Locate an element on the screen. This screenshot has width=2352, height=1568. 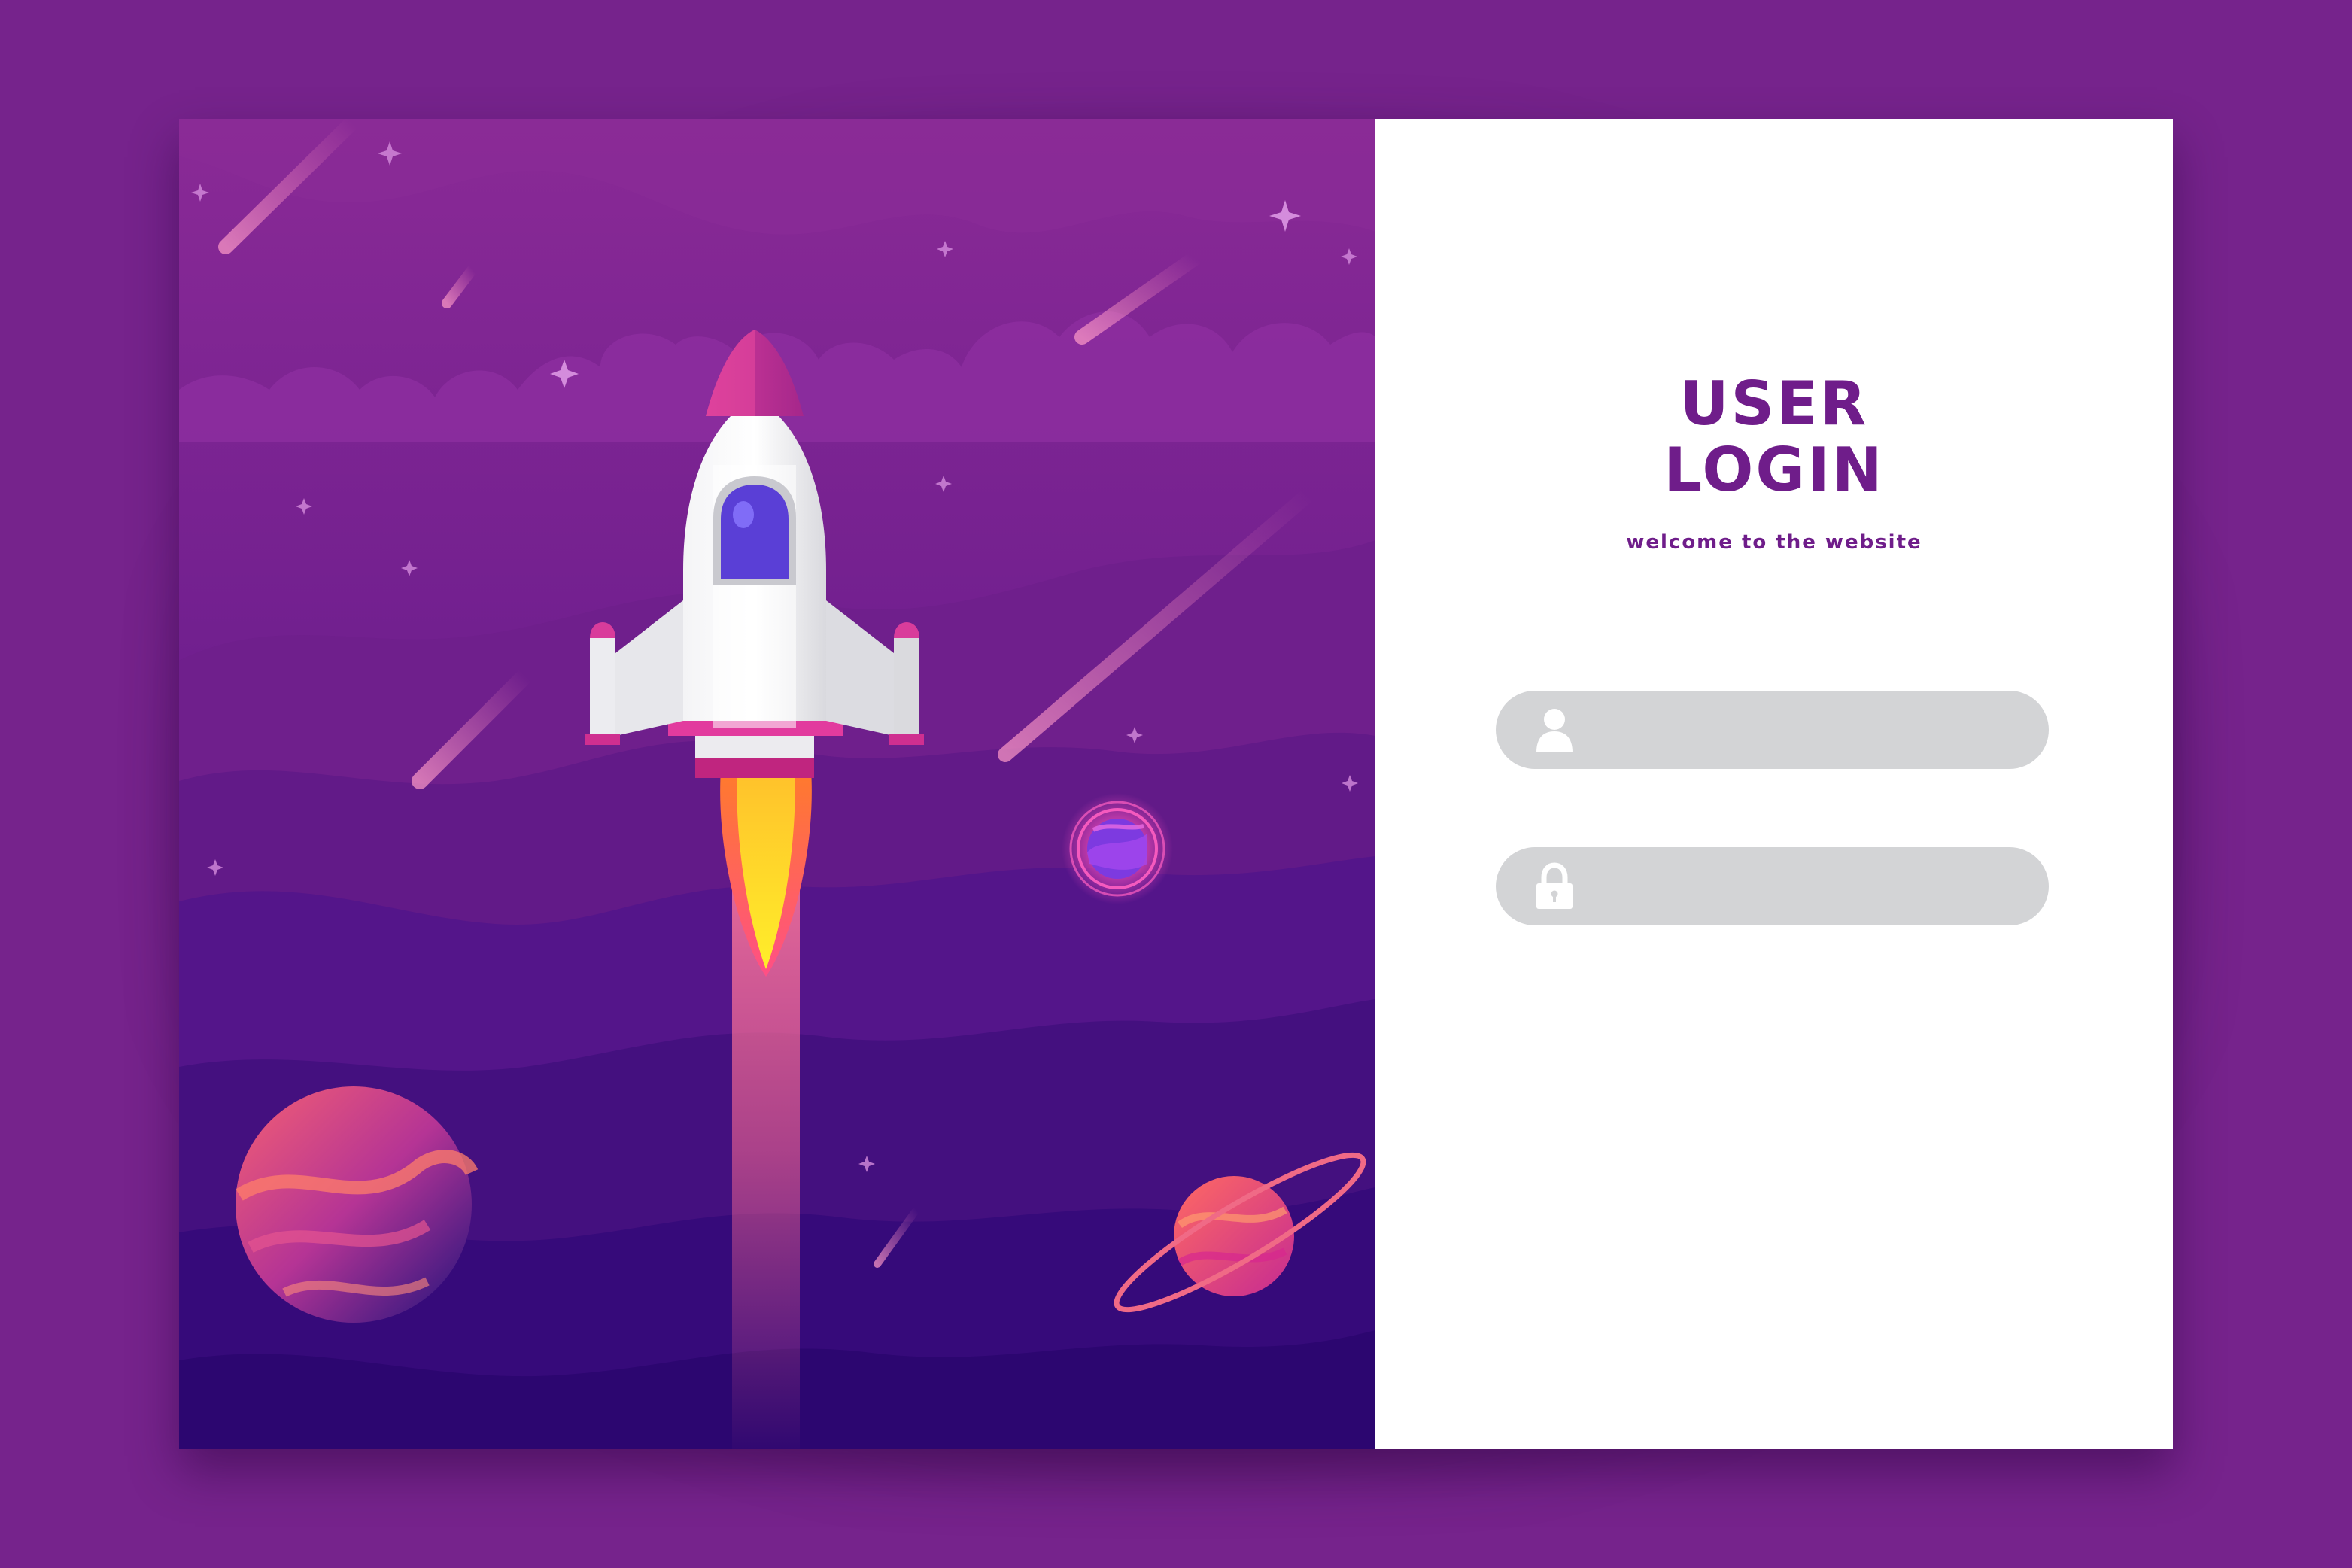
password-input is located at coordinates (1802, 887).